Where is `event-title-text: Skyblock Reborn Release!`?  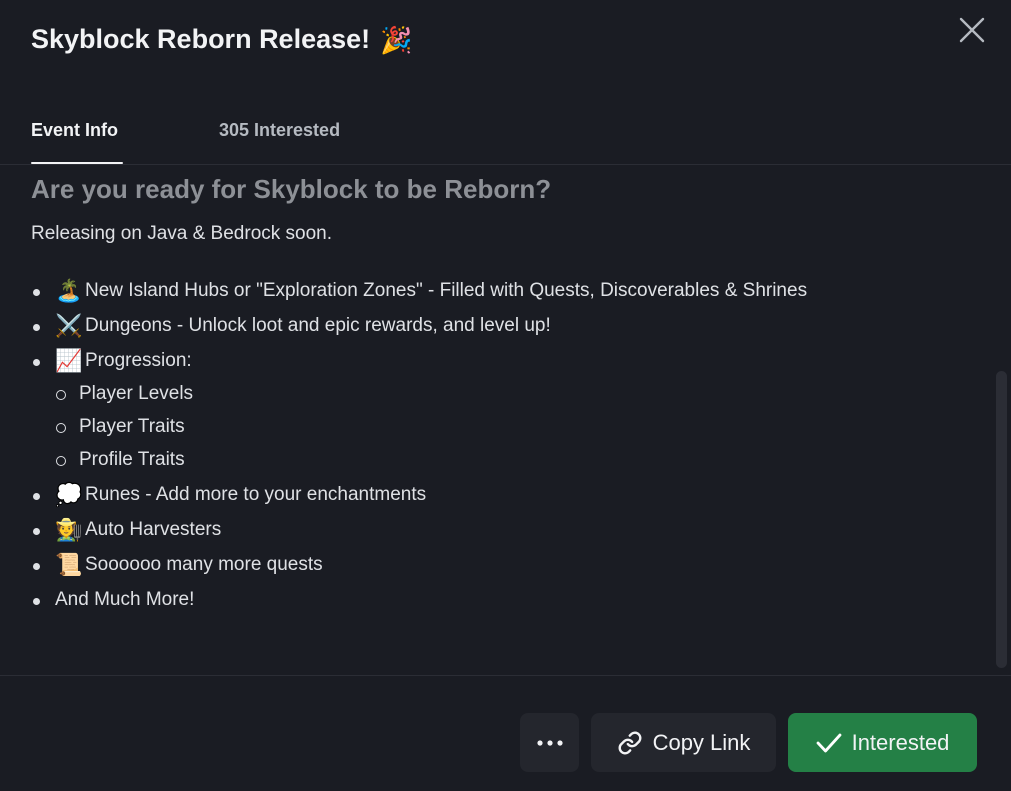 event-title-text: Skyblock Reborn Release! is located at coordinates (201, 39).